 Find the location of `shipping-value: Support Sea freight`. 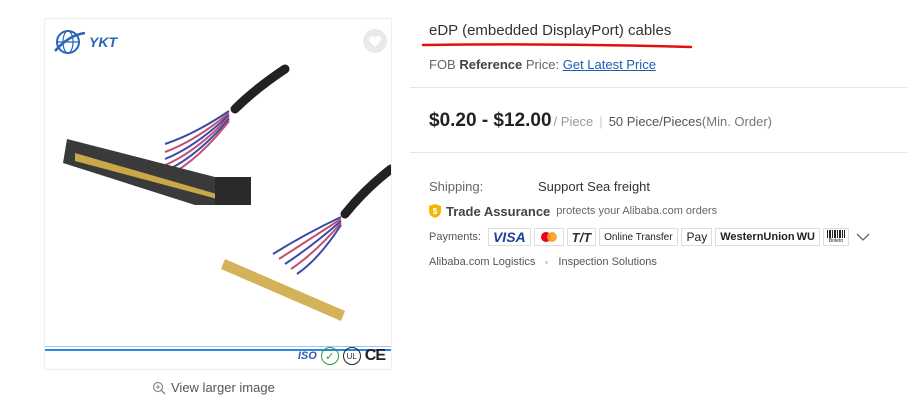

shipping-value: Support Sea freight is located at coordinates (594, 186).